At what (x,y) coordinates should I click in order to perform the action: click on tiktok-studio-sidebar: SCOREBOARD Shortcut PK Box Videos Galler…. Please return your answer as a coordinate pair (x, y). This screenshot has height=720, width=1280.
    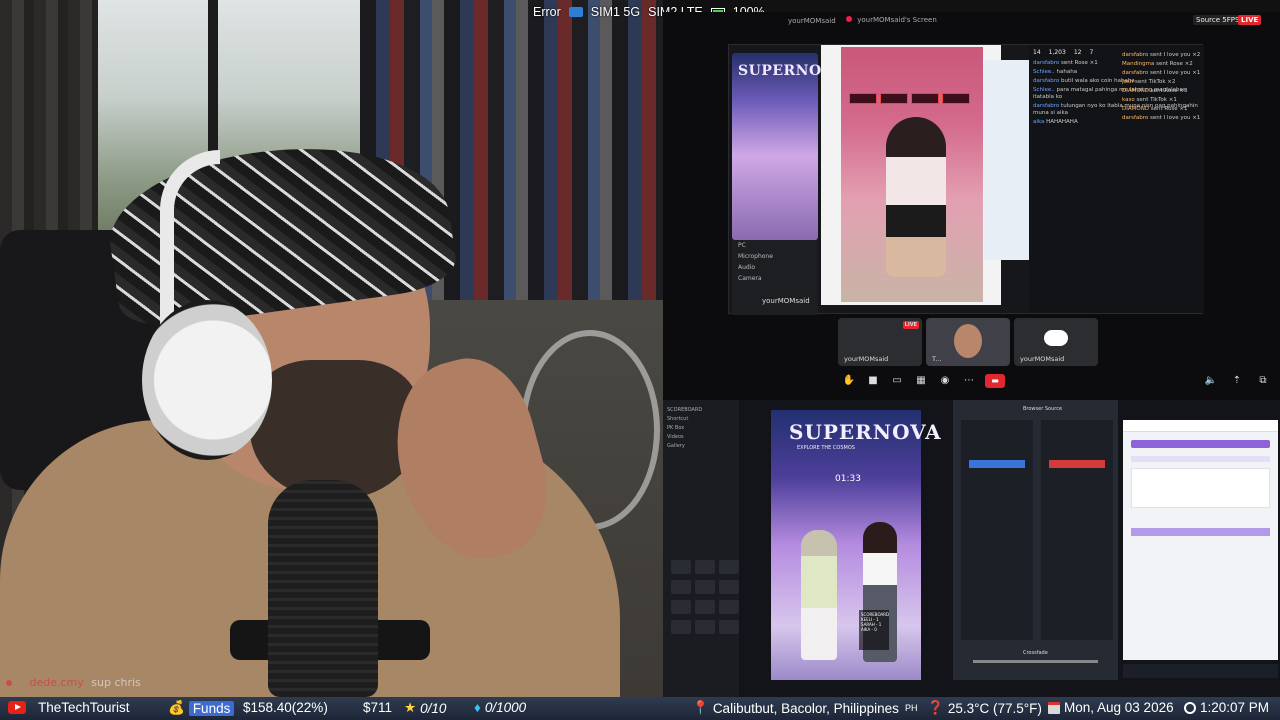
    Looking at the image, I should click on (701, 548).